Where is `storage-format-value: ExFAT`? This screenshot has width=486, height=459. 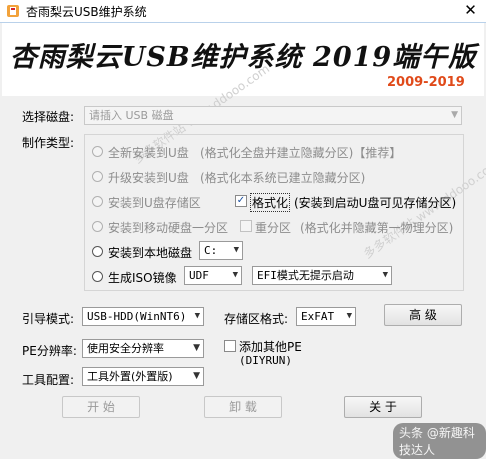
storage-format-value: ExFAT is located at coordinates (318, 316).